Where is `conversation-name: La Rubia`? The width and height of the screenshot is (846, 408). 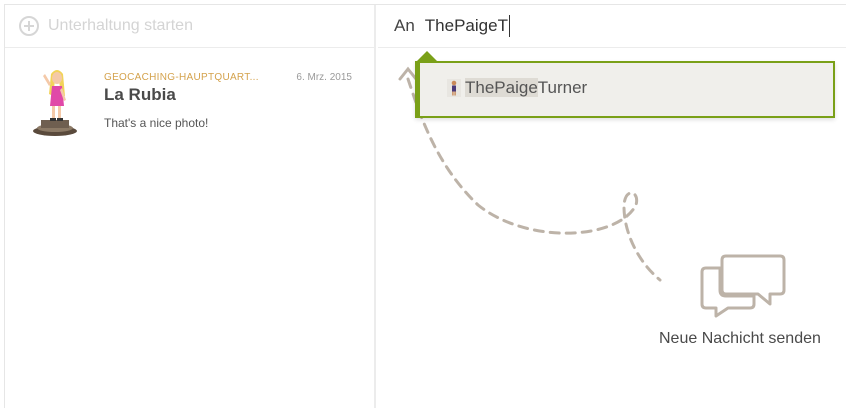 conversation-name: La Rubia is located at coordinates (140, 94).